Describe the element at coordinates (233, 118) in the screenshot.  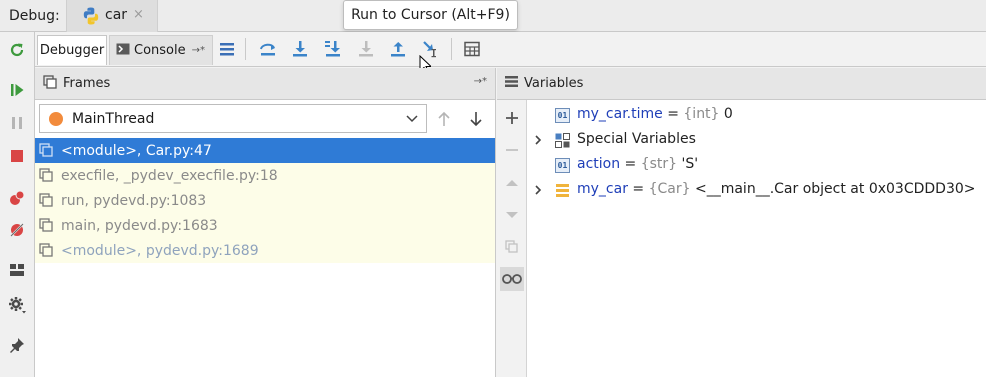
I see `thread-selector: MainThread` at that location.